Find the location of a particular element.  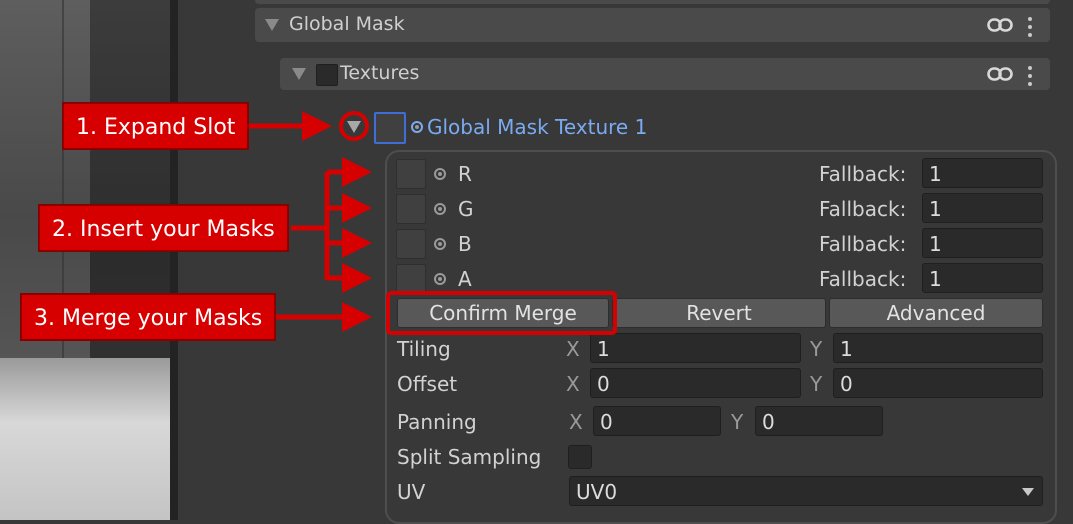

advanced-button: Advanced is located at coordinates (936, 313).